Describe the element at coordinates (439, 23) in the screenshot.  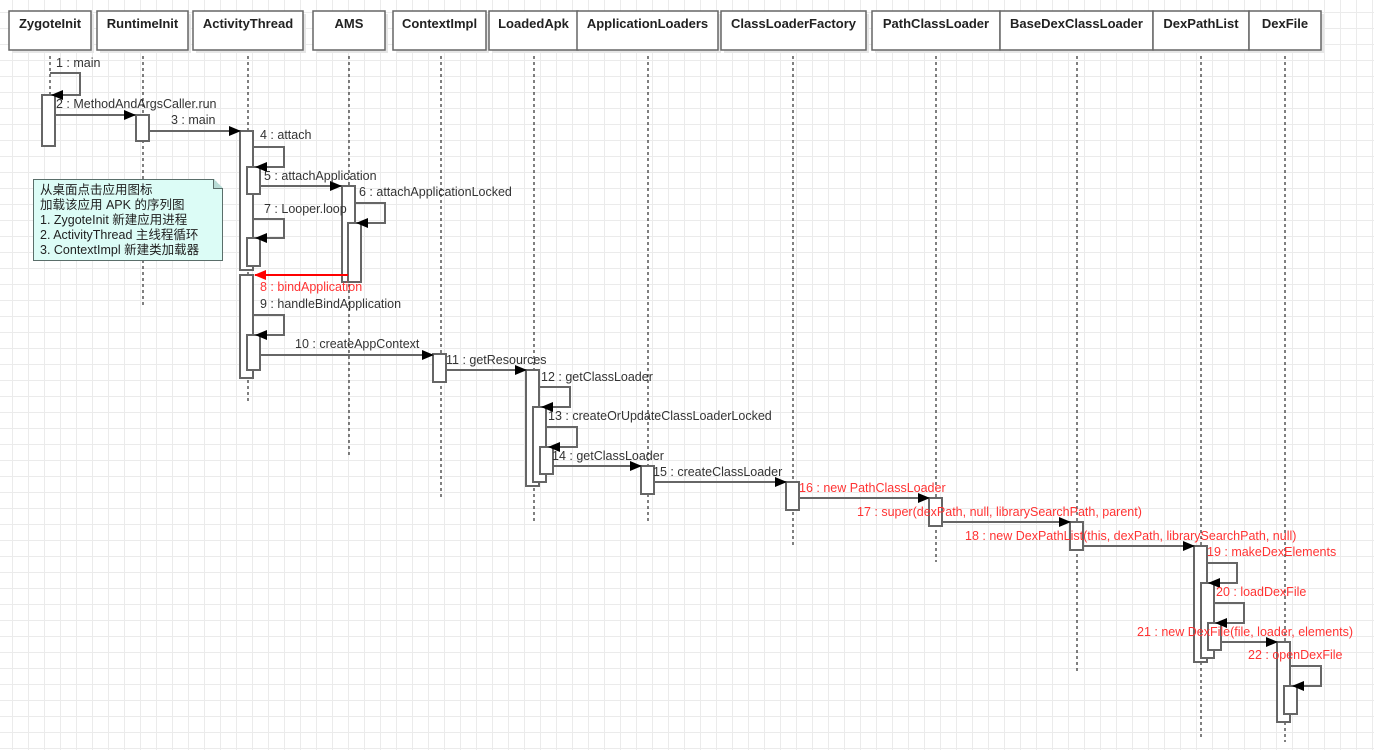
I see `participant-label: ContextImpl` at that location.